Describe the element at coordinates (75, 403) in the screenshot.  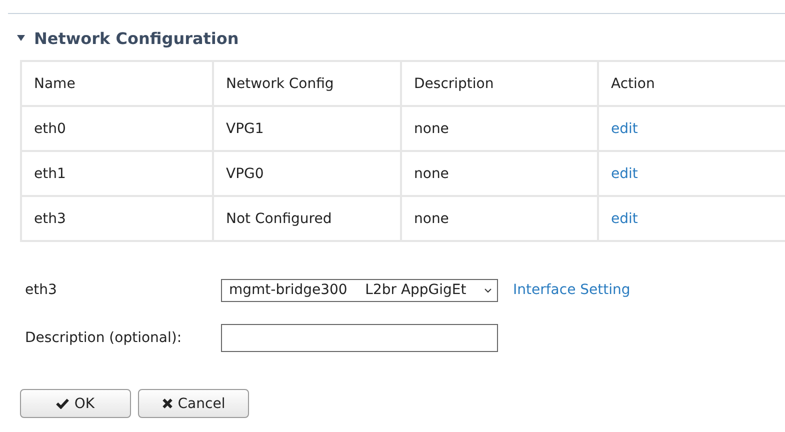
I see `ok-button: OK` at that location.